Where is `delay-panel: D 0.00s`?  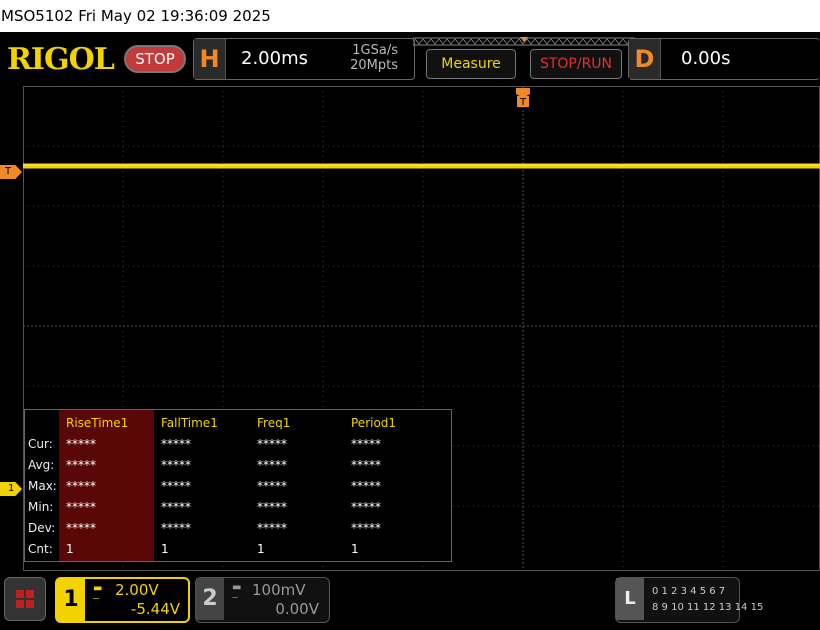
delay-panel: D 0.00s is located at coordinates (724, 59).